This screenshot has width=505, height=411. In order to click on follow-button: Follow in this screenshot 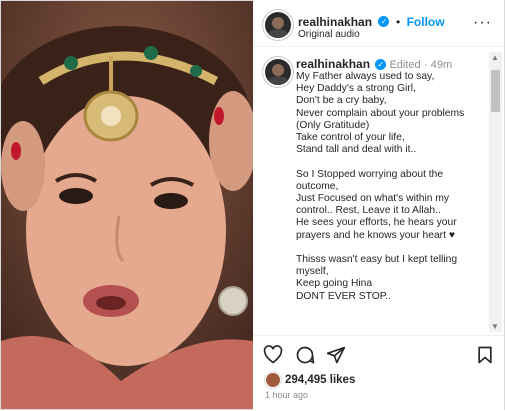, I will do `click(426, 22)`.